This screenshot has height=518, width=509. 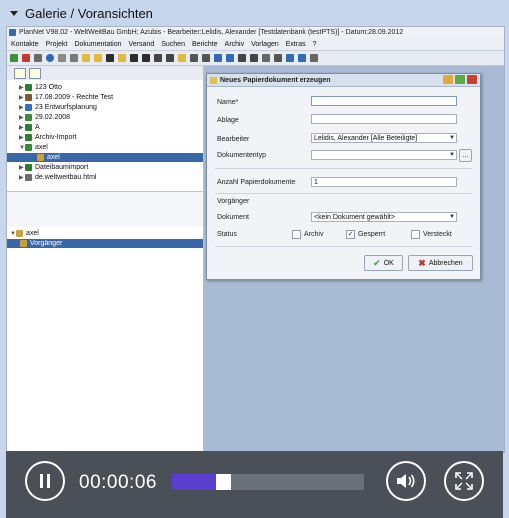 I want to click on form-icon, so click(x=254, y=58).